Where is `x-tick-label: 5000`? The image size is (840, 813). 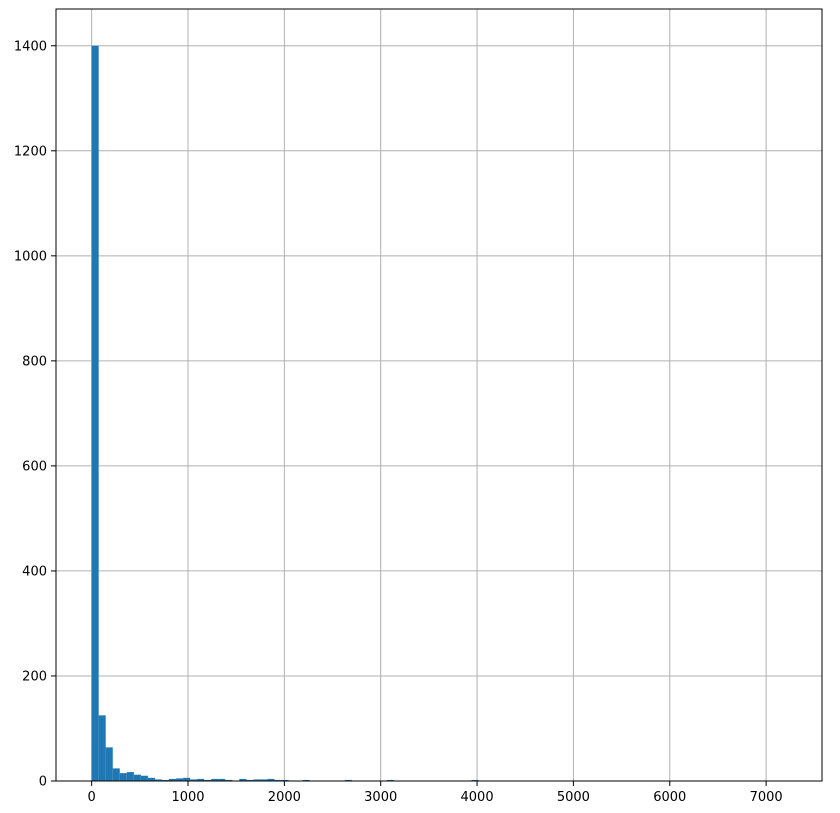 x-tick-label: 5000 is located at coordinates (573, 797).